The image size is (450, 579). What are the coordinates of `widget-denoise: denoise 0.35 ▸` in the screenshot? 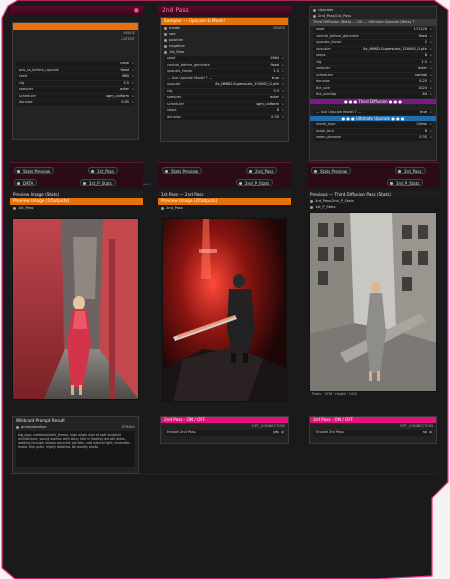 It's located at (224, 117).